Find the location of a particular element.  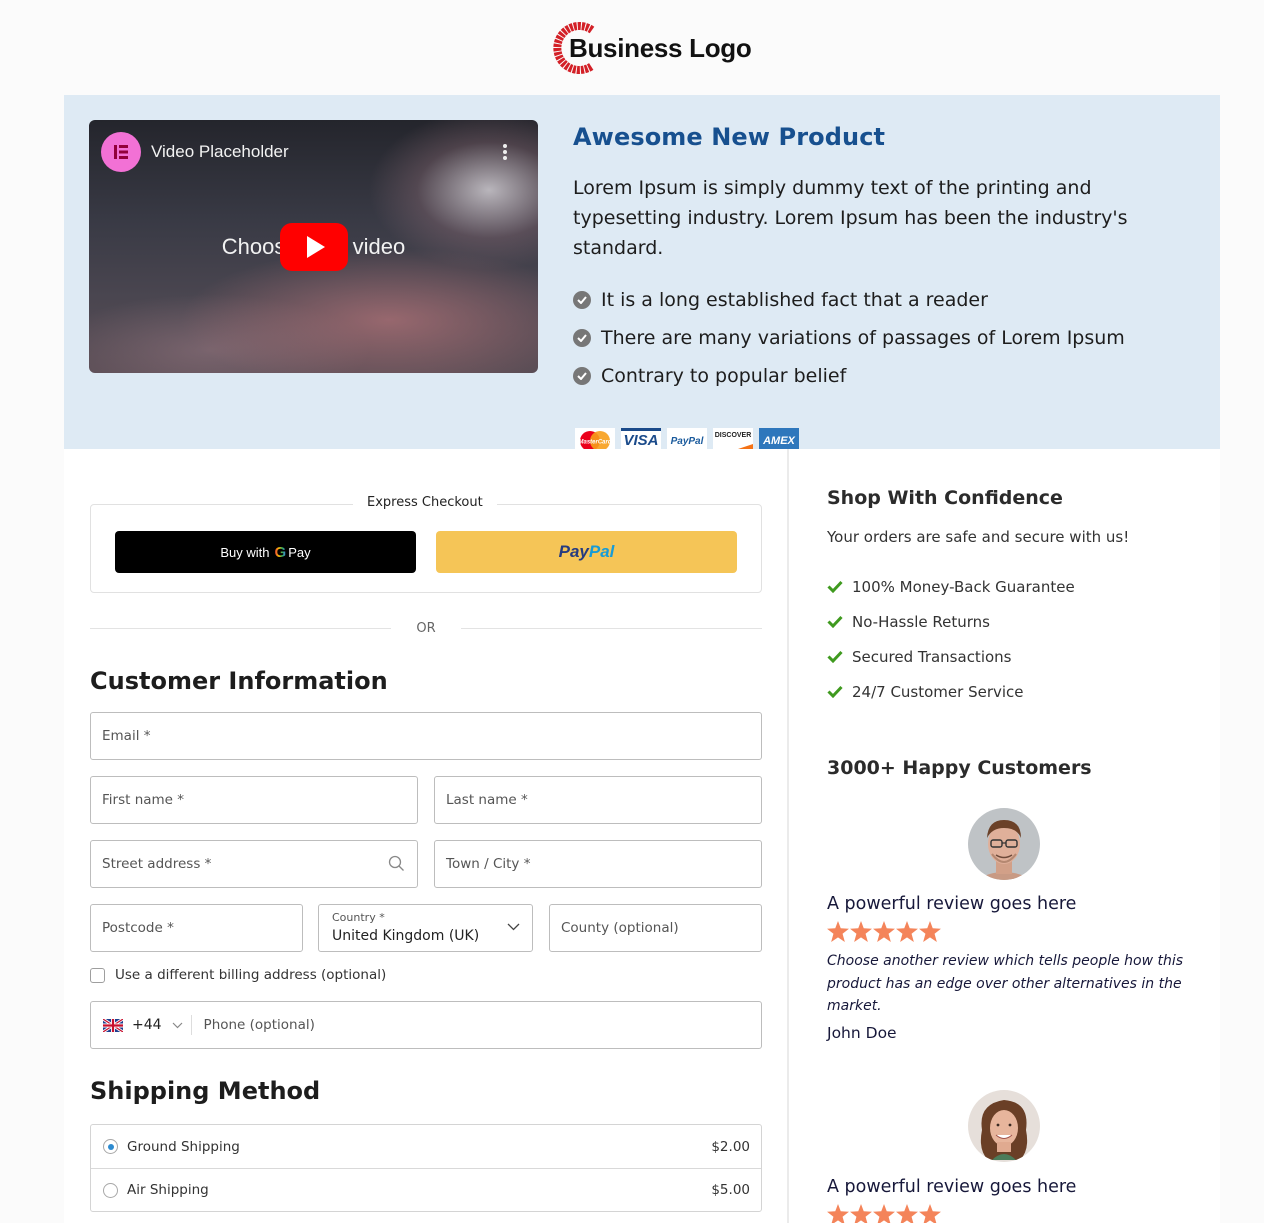

postcode-placeholder: Postcode * is located at coordinates (138, 928).